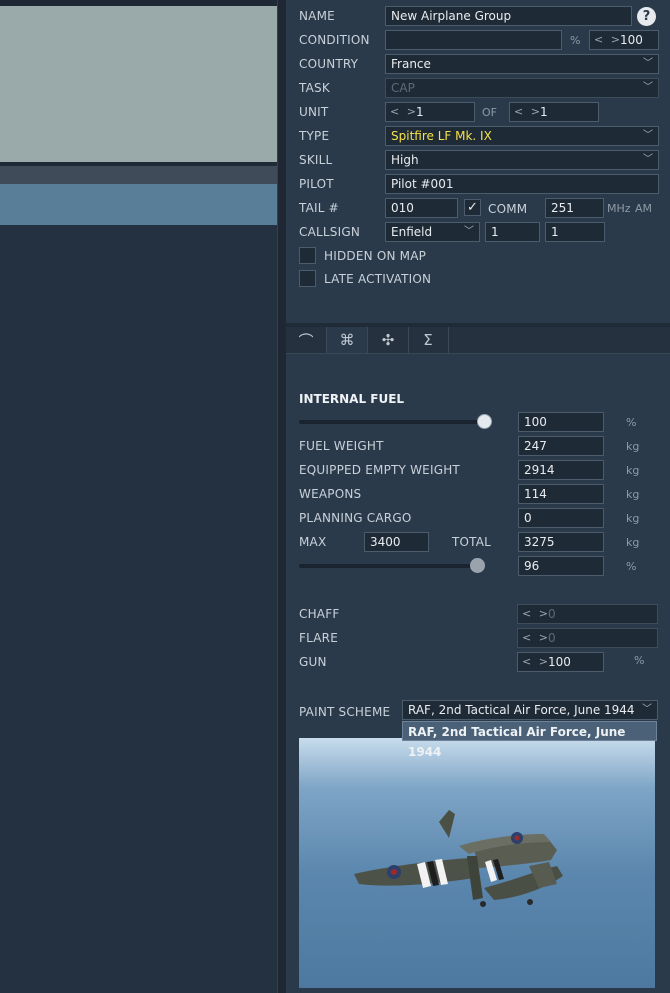 Image resolution: width=670 pixels, height=993 pixels. What do you see at coordinates (631, 566) in the screenshot?
I see `total-percent-unit: %` at bounding box center [631, 566].